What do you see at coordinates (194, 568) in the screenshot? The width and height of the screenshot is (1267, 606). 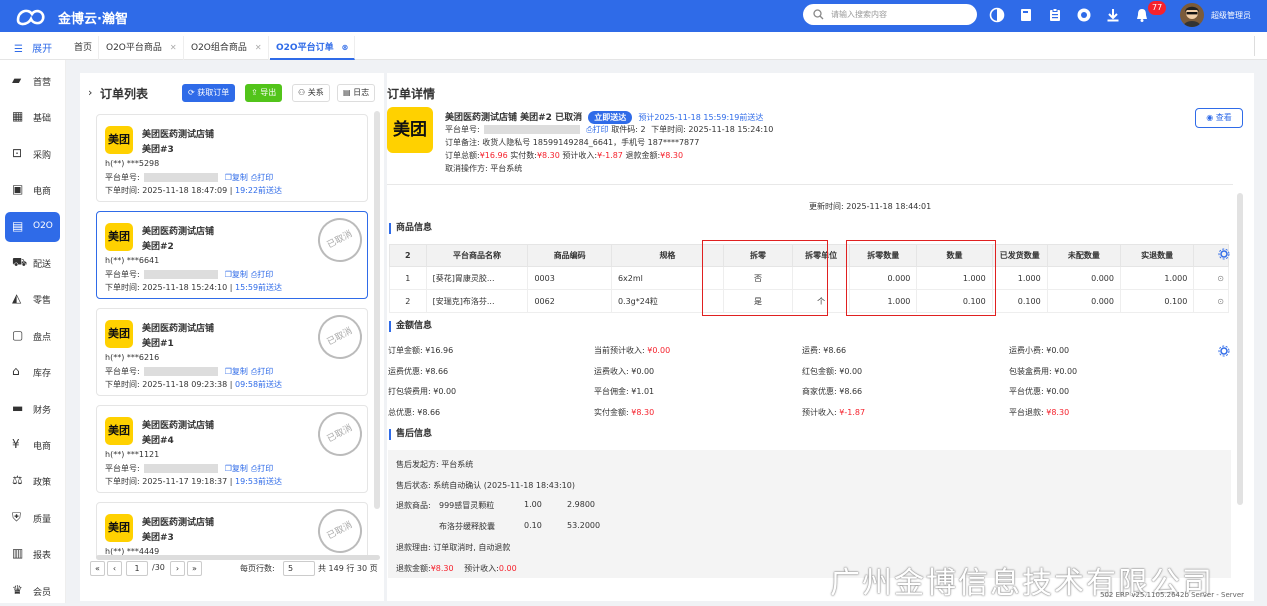 I see `last-page-button: »` at bounding box center [194, 568].